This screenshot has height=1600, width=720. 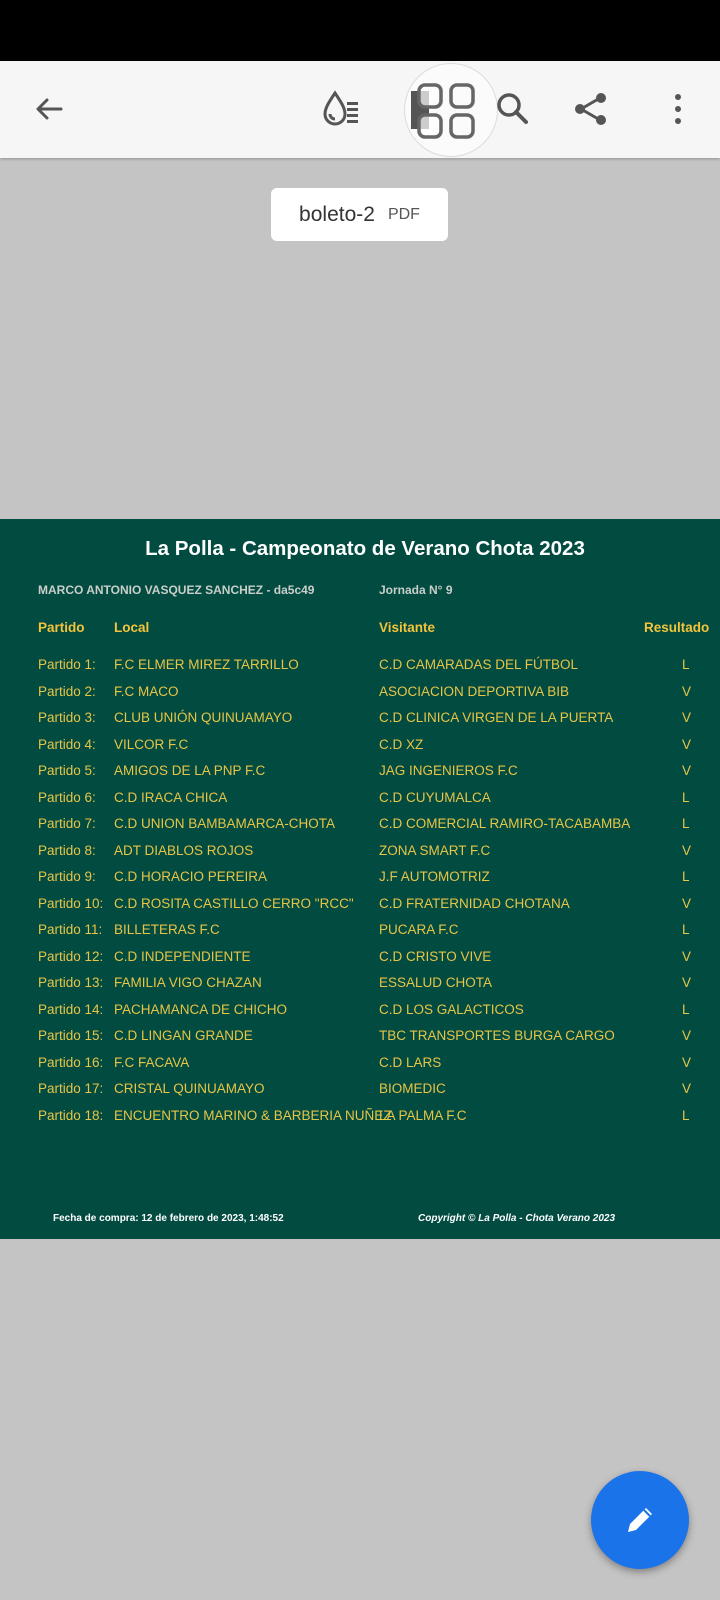 I want to click on back-button, so click(x=49, y=109).